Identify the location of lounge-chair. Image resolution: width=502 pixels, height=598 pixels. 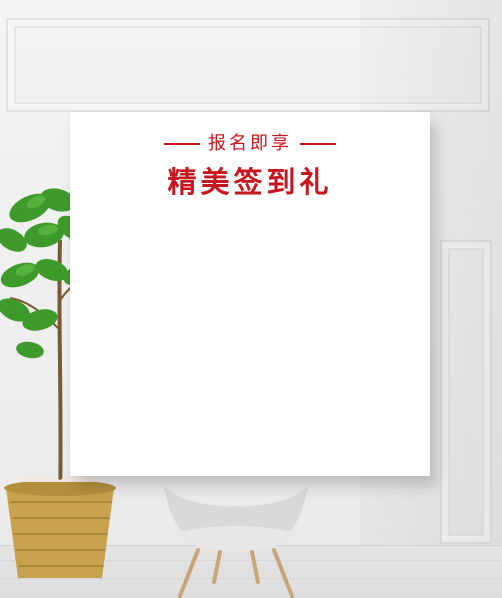
(236, 535).